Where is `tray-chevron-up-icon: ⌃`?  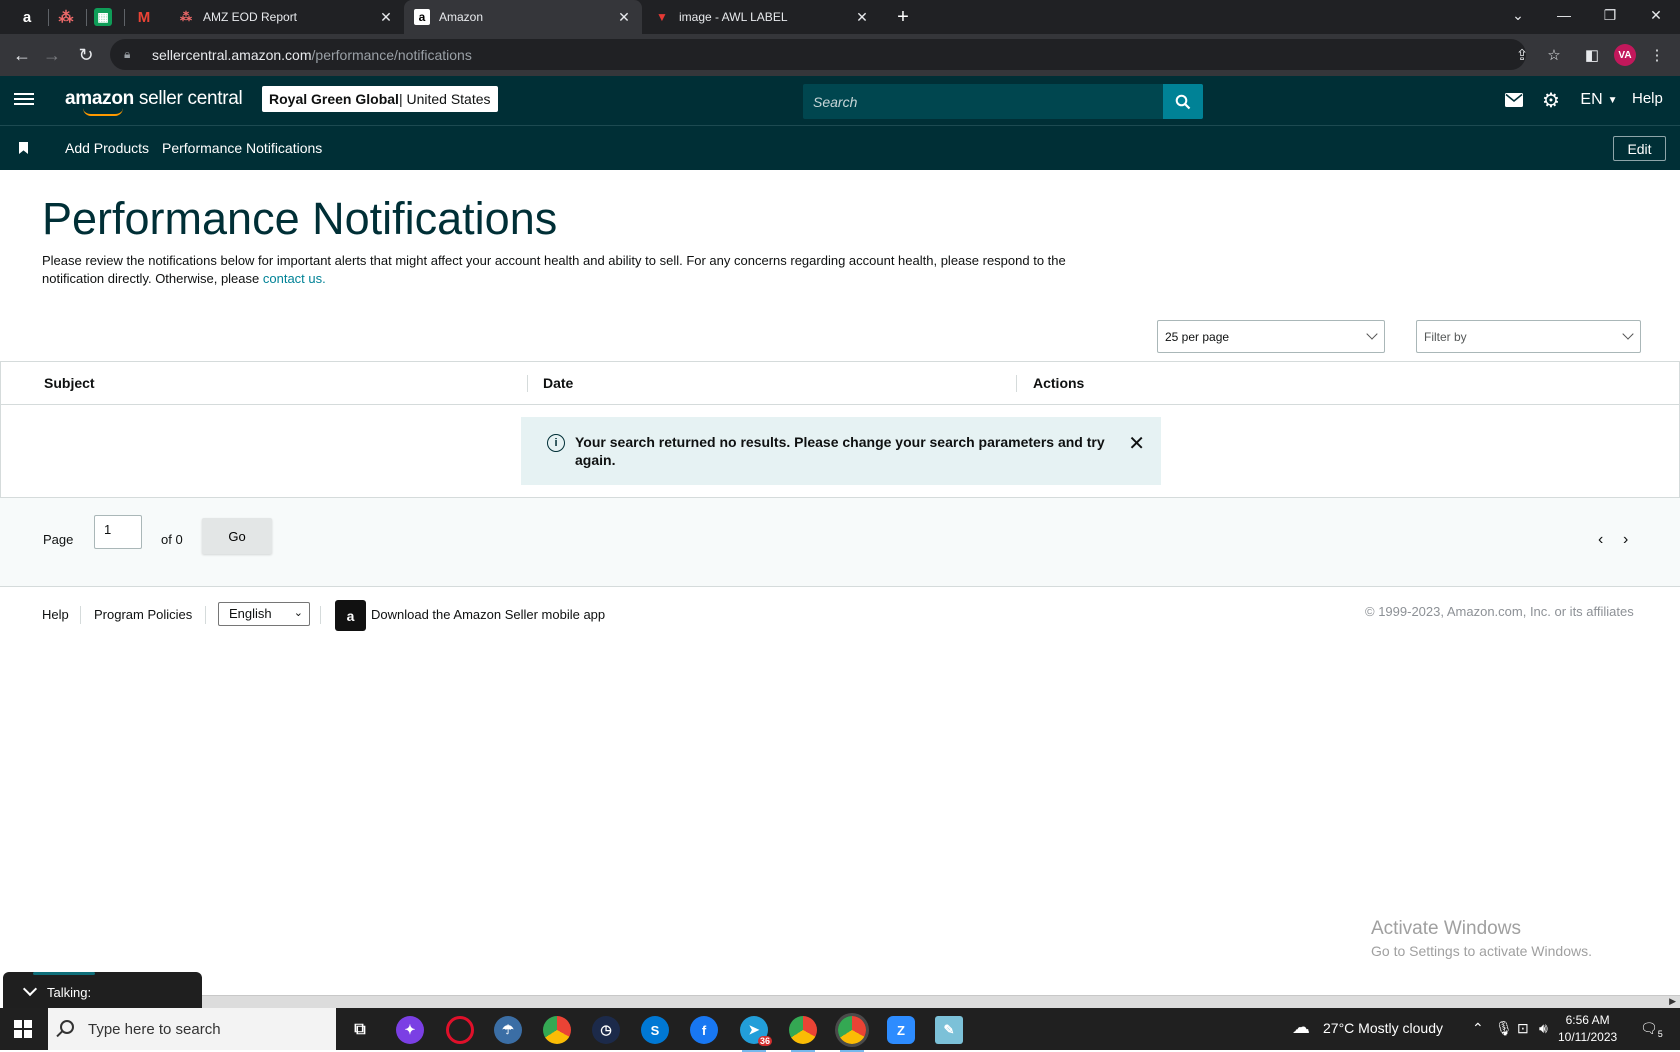
tray-chevron-up-icon: ⌃ is located at coordinates (1478, 1028).